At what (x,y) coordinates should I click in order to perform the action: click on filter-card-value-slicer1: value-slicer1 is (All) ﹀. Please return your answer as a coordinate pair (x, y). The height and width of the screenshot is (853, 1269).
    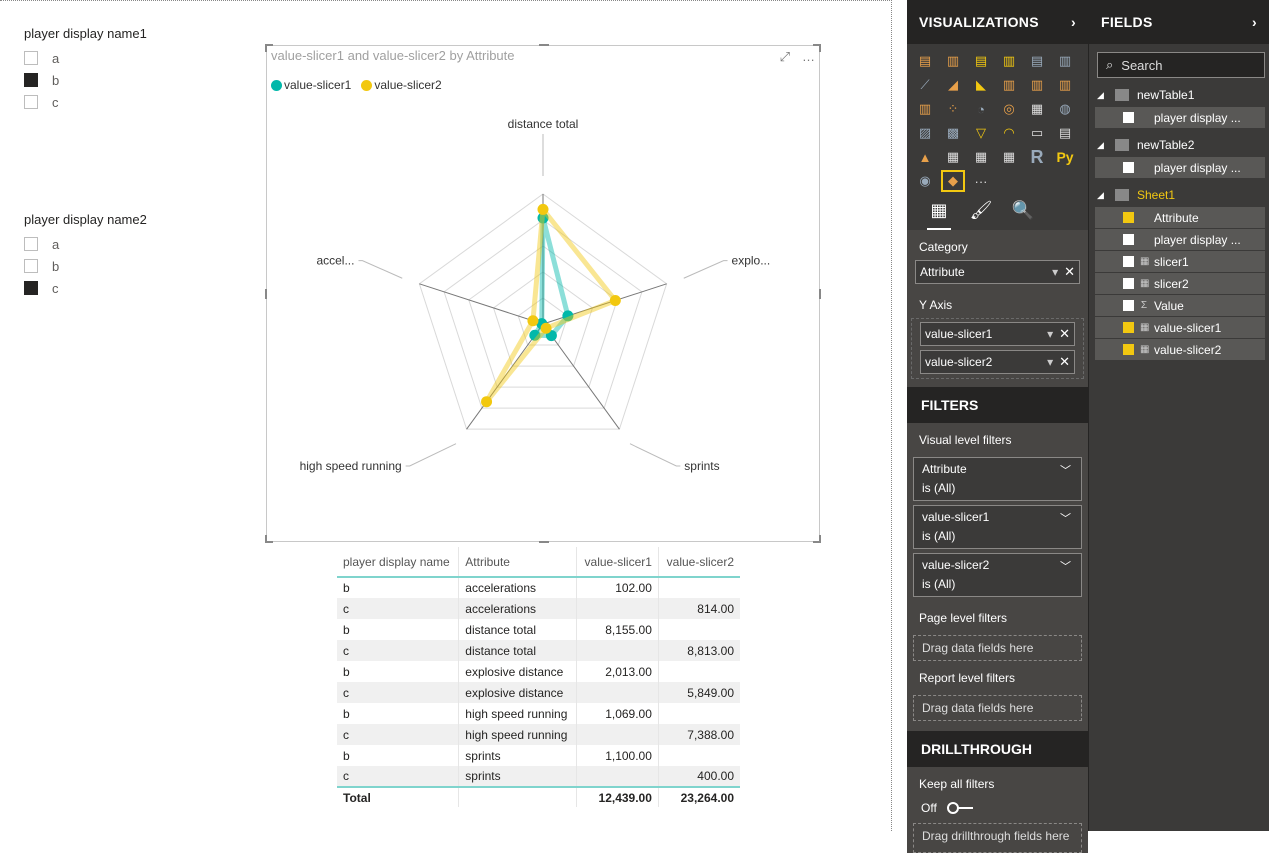
    Looking at the image, I should click on (997, 527).